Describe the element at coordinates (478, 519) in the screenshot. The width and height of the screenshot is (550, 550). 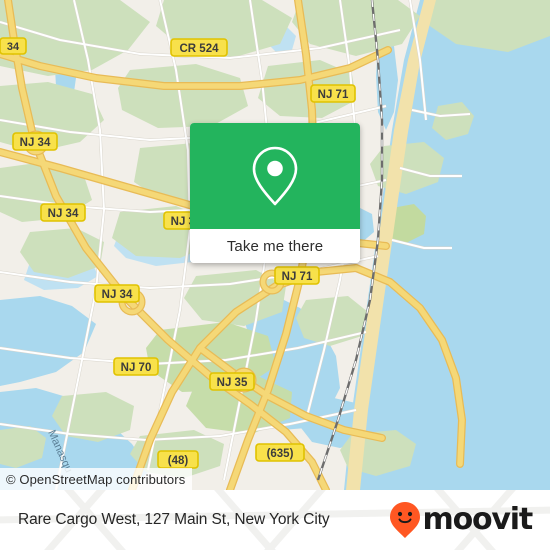
I see `moovit-wordmark: moovit` at that location.